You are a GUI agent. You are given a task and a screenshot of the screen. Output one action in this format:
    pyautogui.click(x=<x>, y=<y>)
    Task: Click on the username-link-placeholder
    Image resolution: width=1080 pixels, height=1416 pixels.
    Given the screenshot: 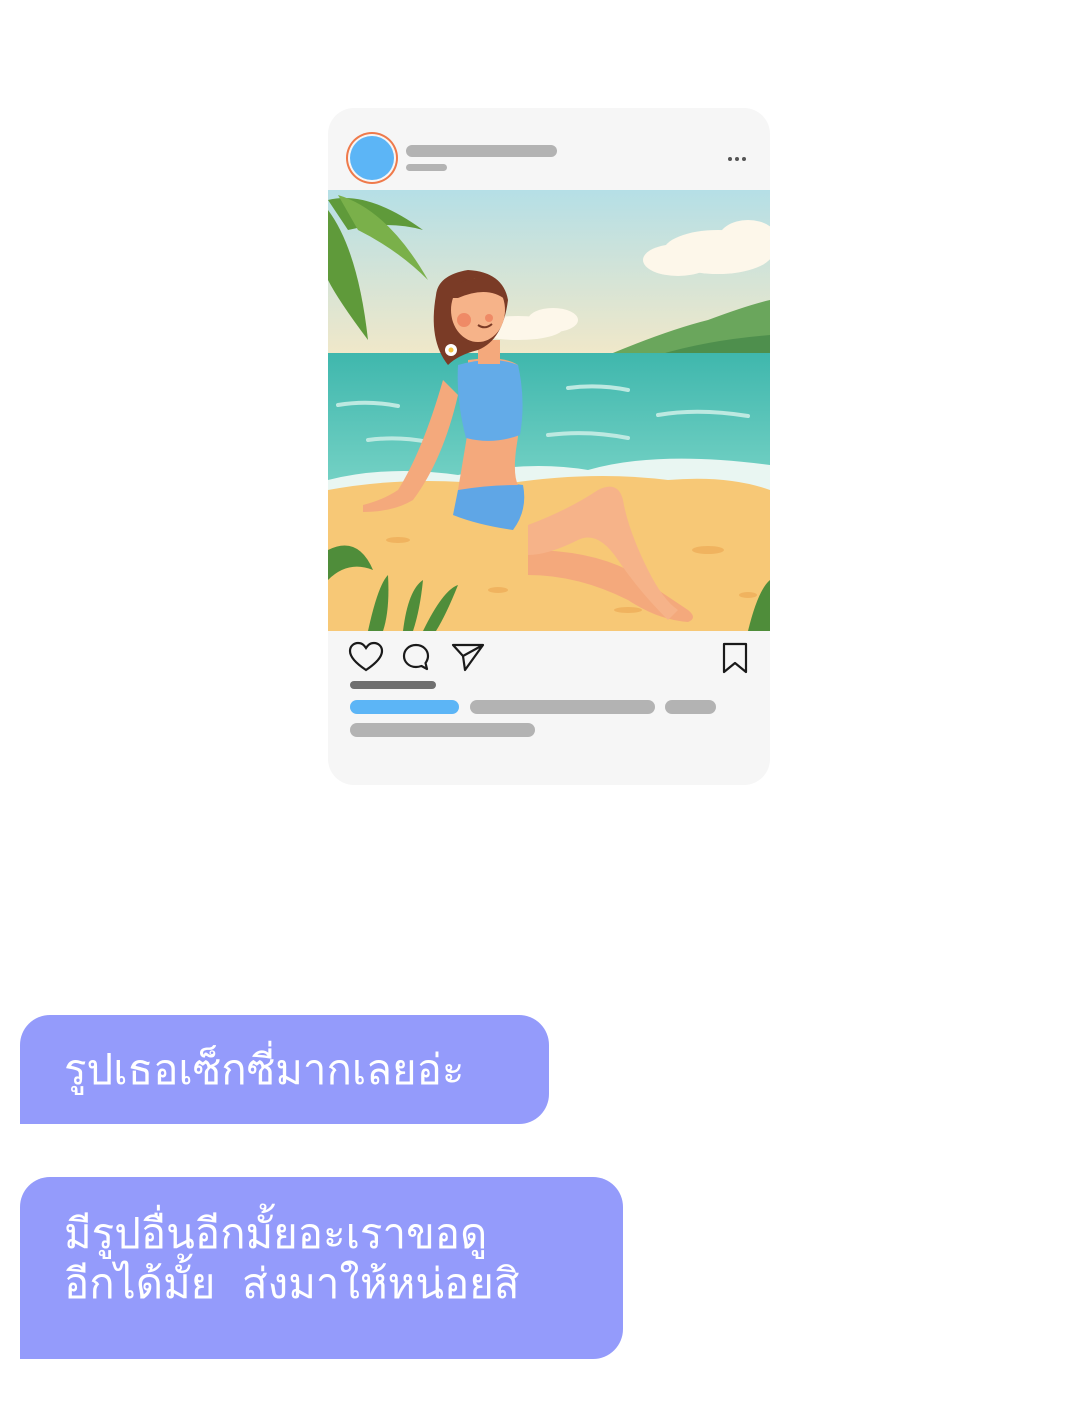 What is the action you would take?
    pyautogui.click(x=404, y=707)
    